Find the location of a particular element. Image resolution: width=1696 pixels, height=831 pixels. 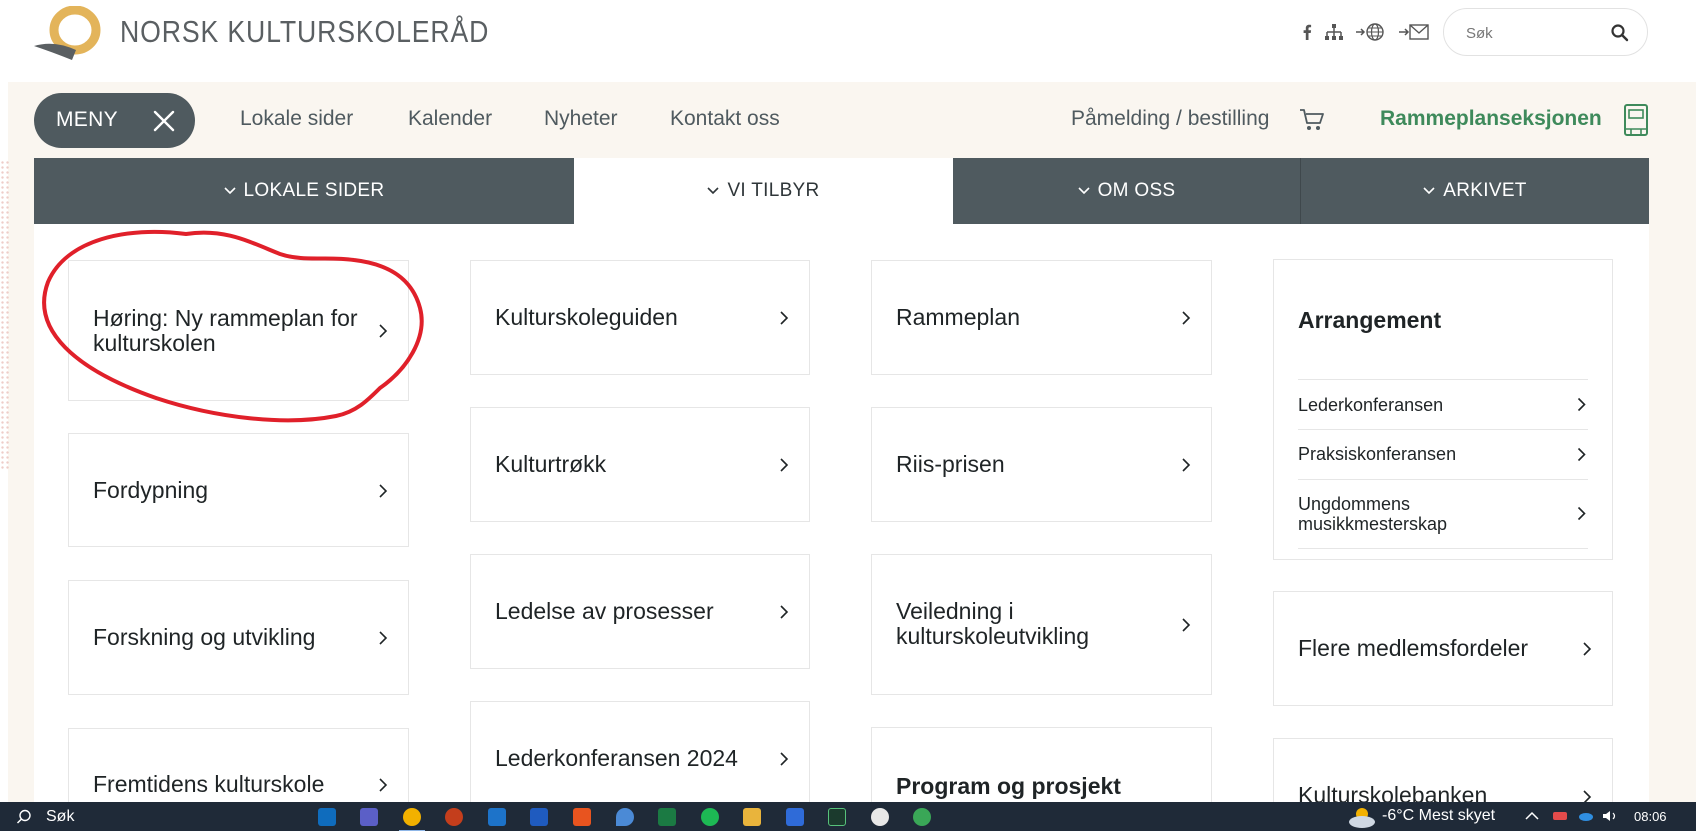

clipchamp-icon is located at coordinates (795, 817).